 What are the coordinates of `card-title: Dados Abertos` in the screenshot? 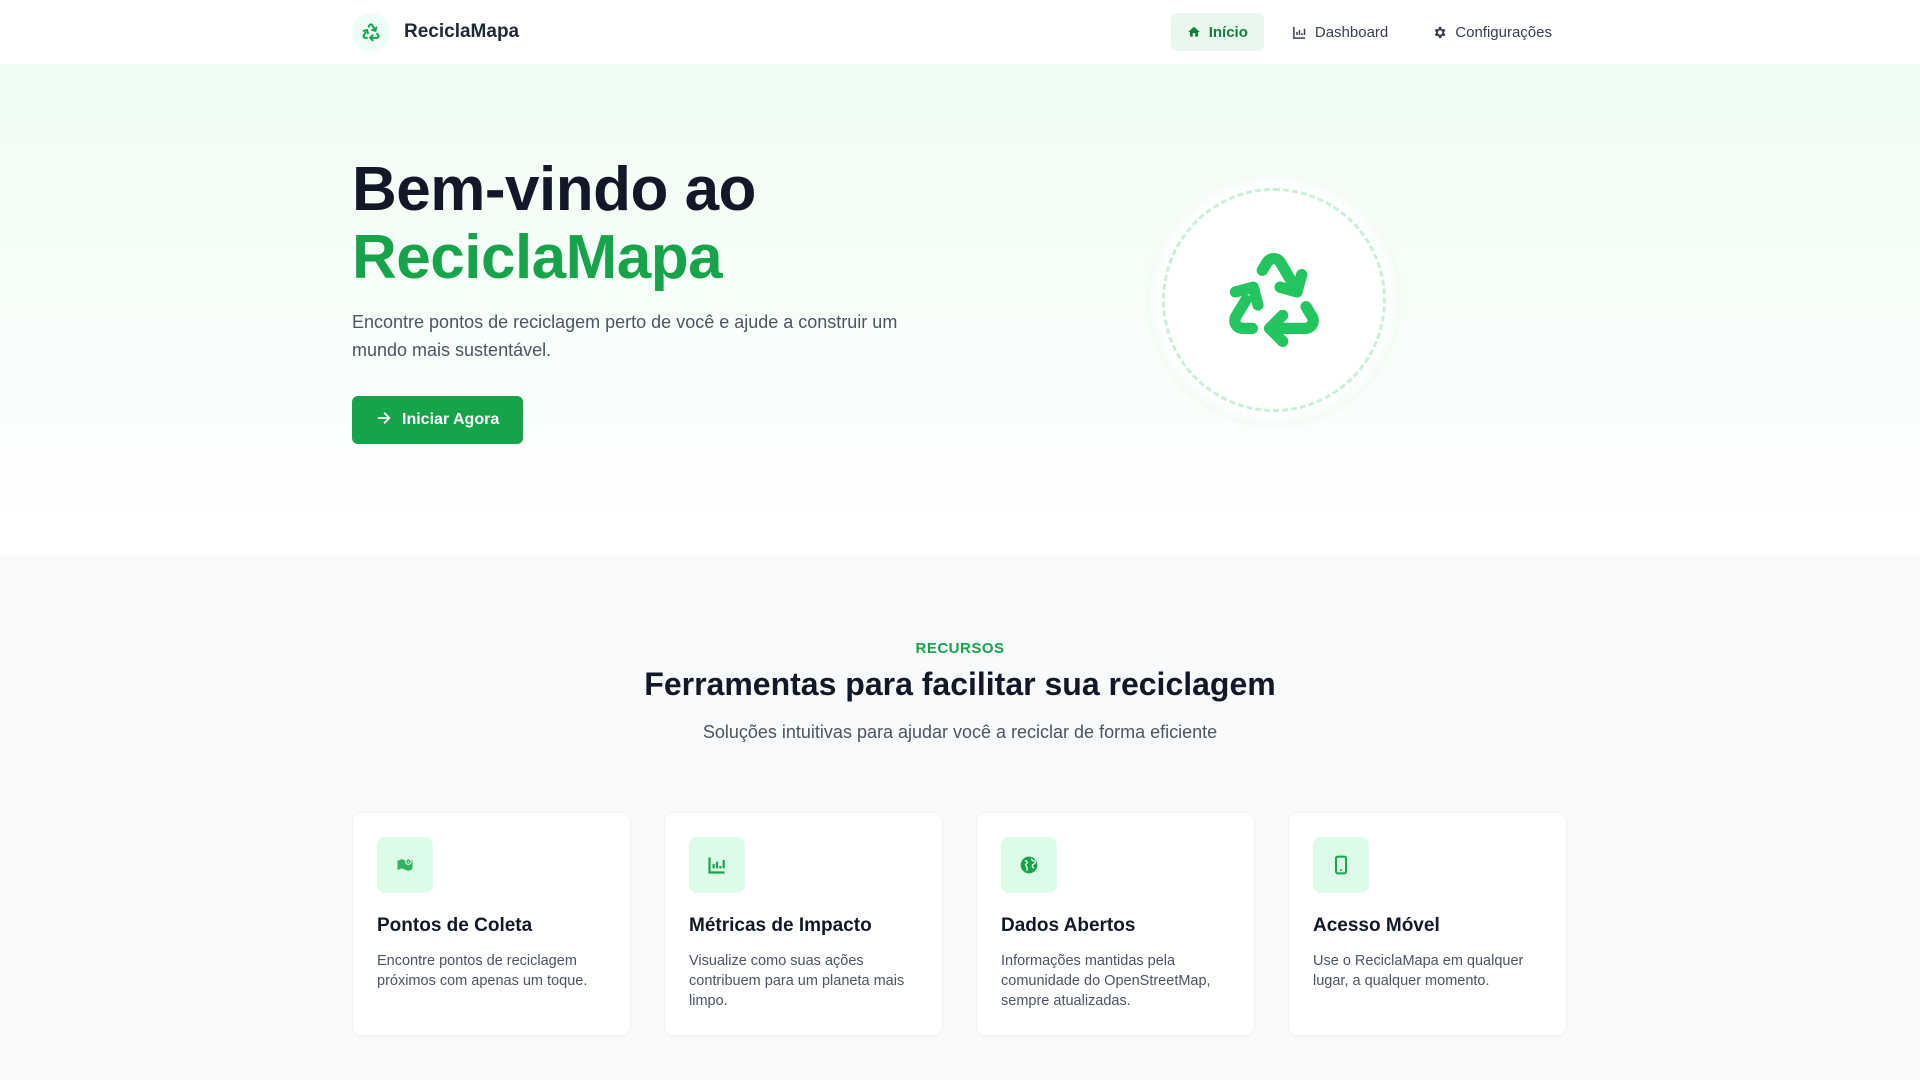 It's located at (1068, 925).